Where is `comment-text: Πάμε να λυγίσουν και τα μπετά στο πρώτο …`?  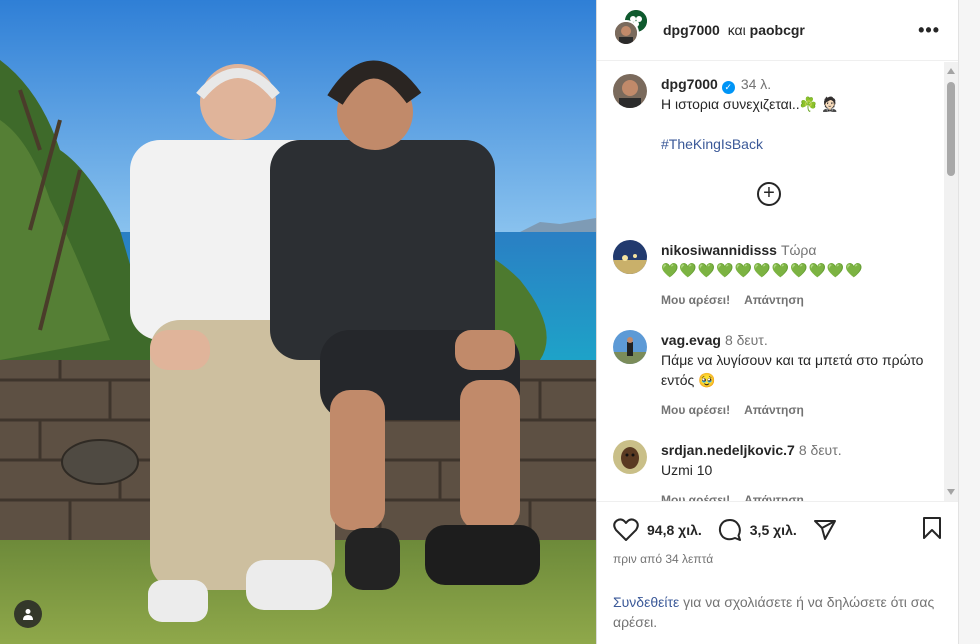 comment-text: Πάμε να λυγίσουν και τα μπετά στο πρώτο … is located at coordinates (792, 370).